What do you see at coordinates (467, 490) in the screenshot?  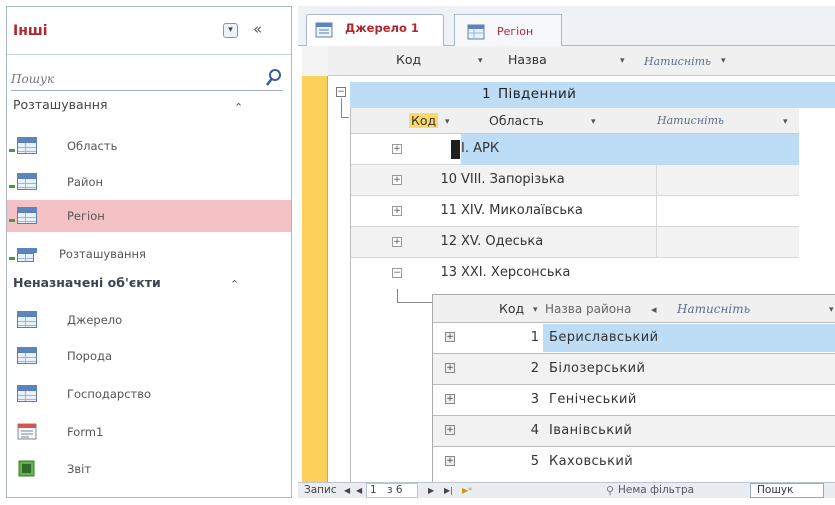 I see `new-record-icon: ▶*` at bounding box center [467, 490].